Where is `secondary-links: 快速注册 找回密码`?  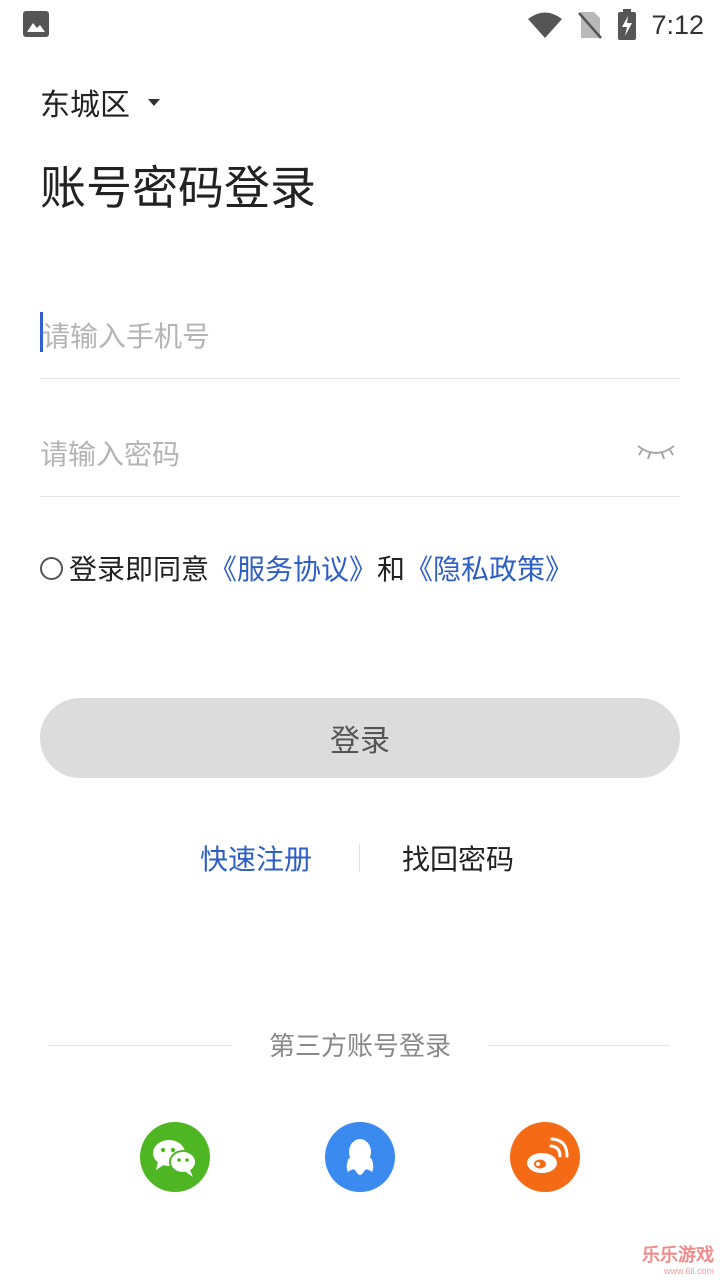
secondary-links: 快速注册 找回密码 is located at coordinates (360, 858).